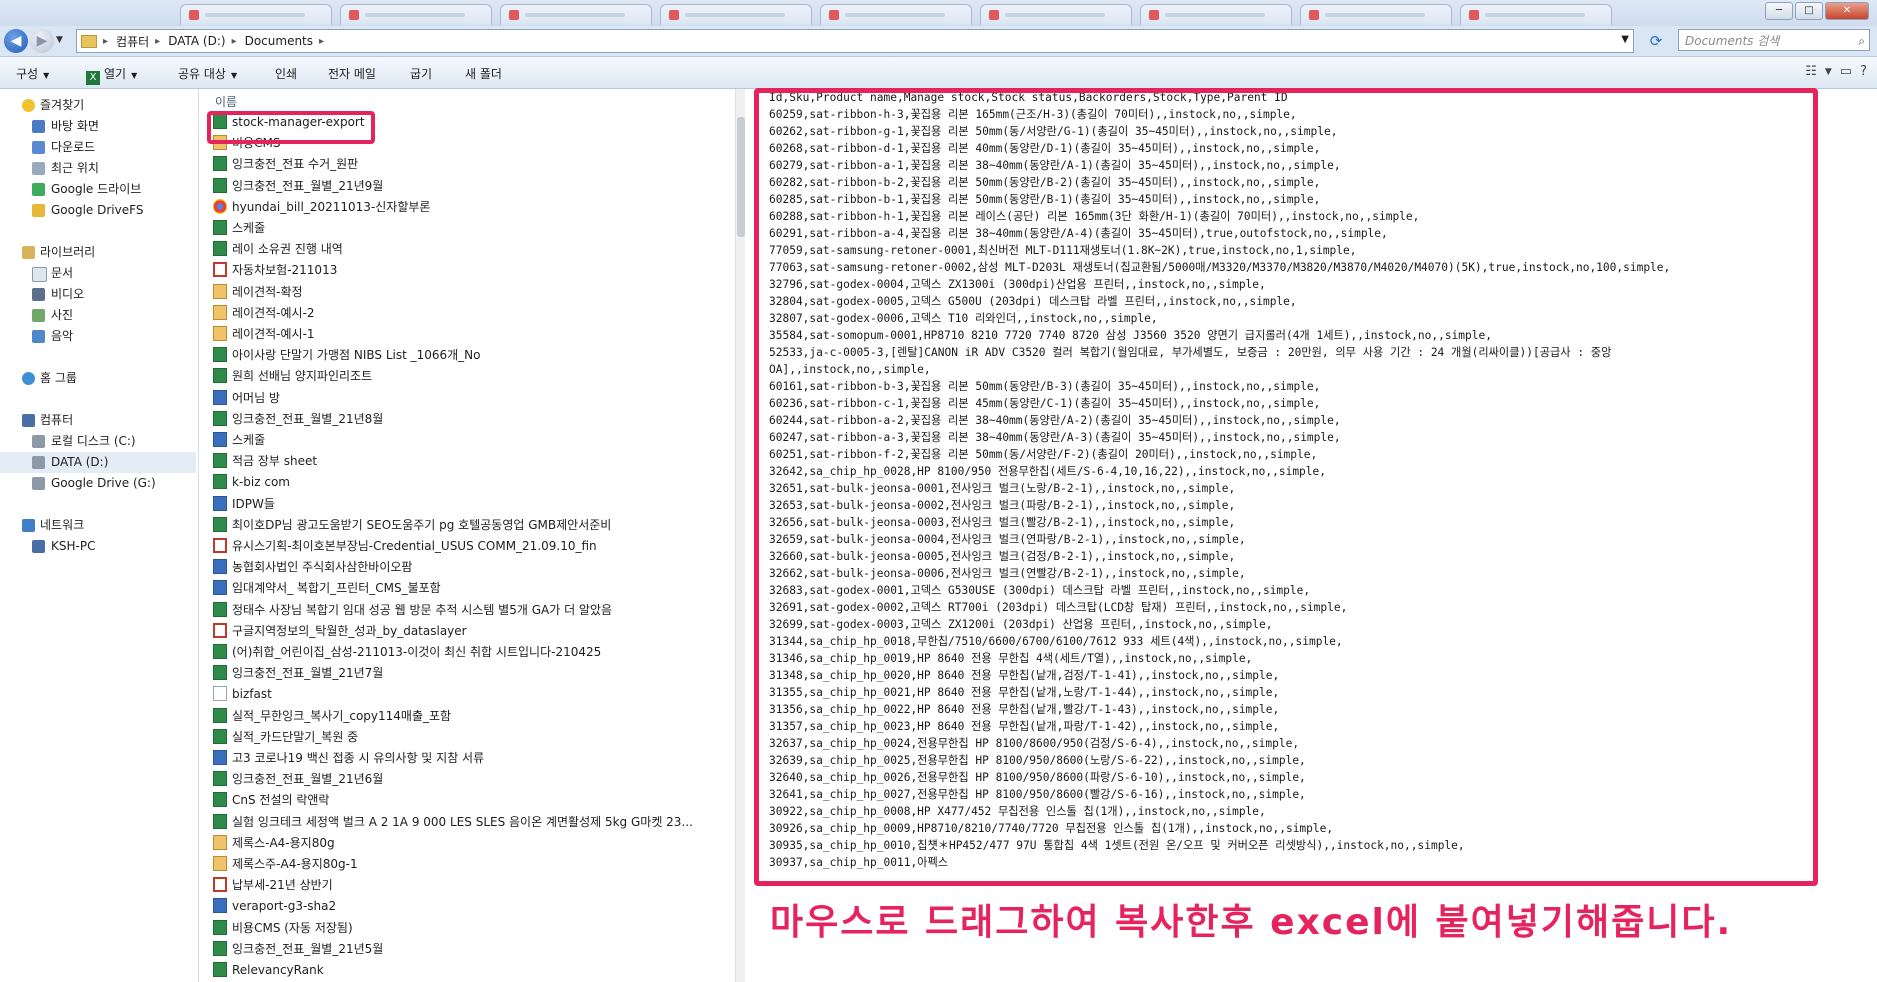 Image resolution: width=1877 pixels, height=982 pixels. Describe the element at coordinates (336, 588) in the screenshot. I see `file-name: 임대계약서_ 복합기_프린터_CMS_불포함` at that location.